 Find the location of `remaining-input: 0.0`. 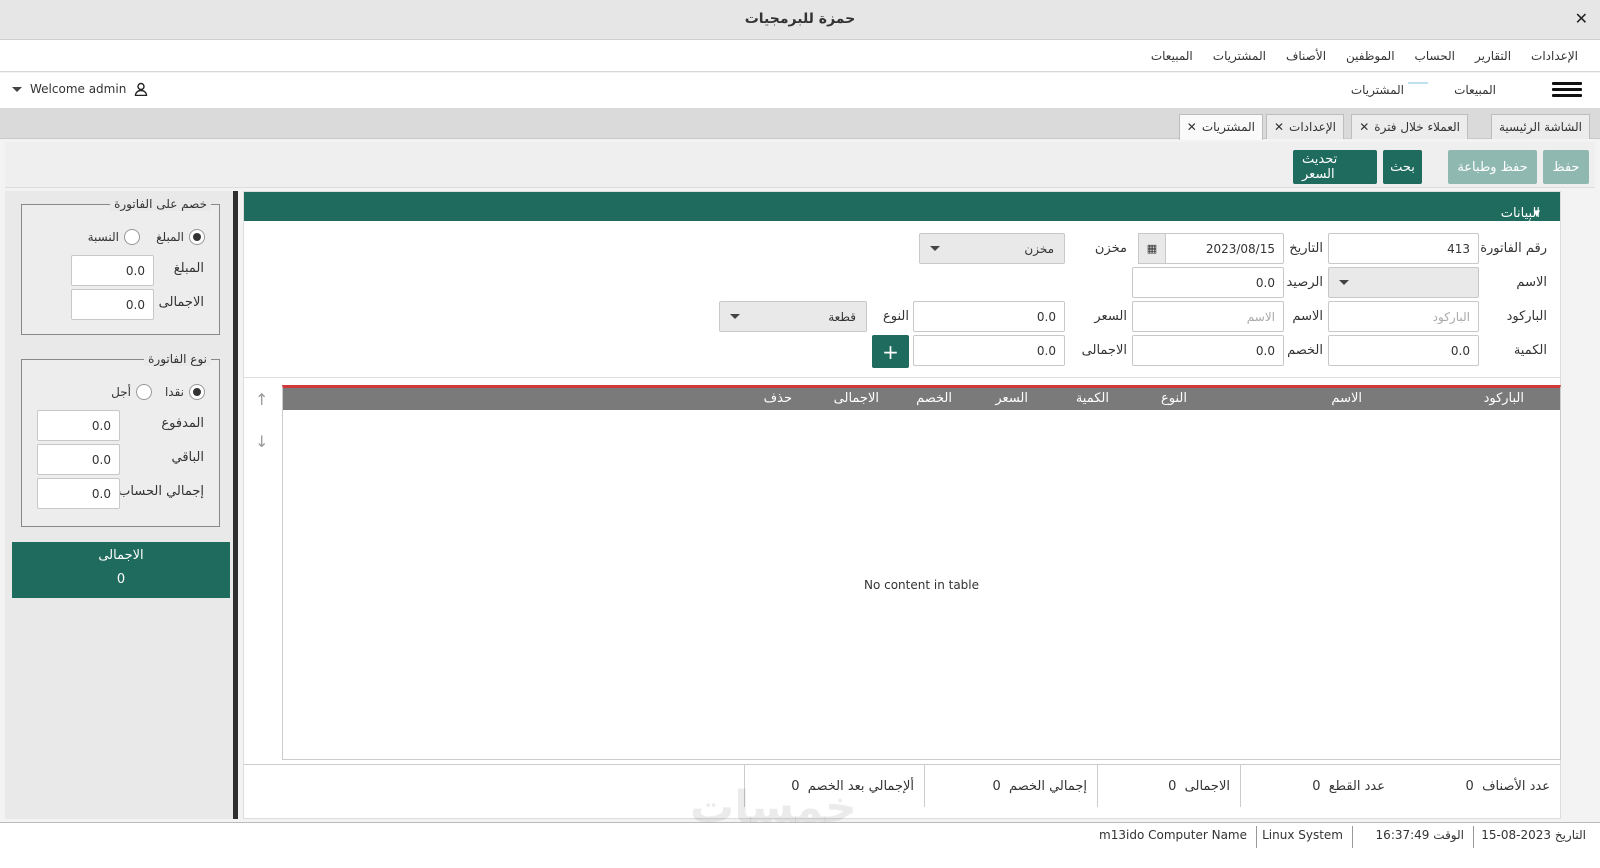

remaining-input: 0.0 is located at coordinates (78, 459).